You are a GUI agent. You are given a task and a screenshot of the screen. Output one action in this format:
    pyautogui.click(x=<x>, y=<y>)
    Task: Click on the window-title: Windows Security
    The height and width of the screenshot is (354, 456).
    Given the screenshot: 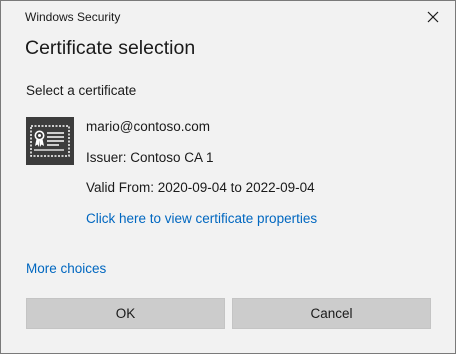 What is the action you would take?
    pyautogui.click(x=73, y=17)
    